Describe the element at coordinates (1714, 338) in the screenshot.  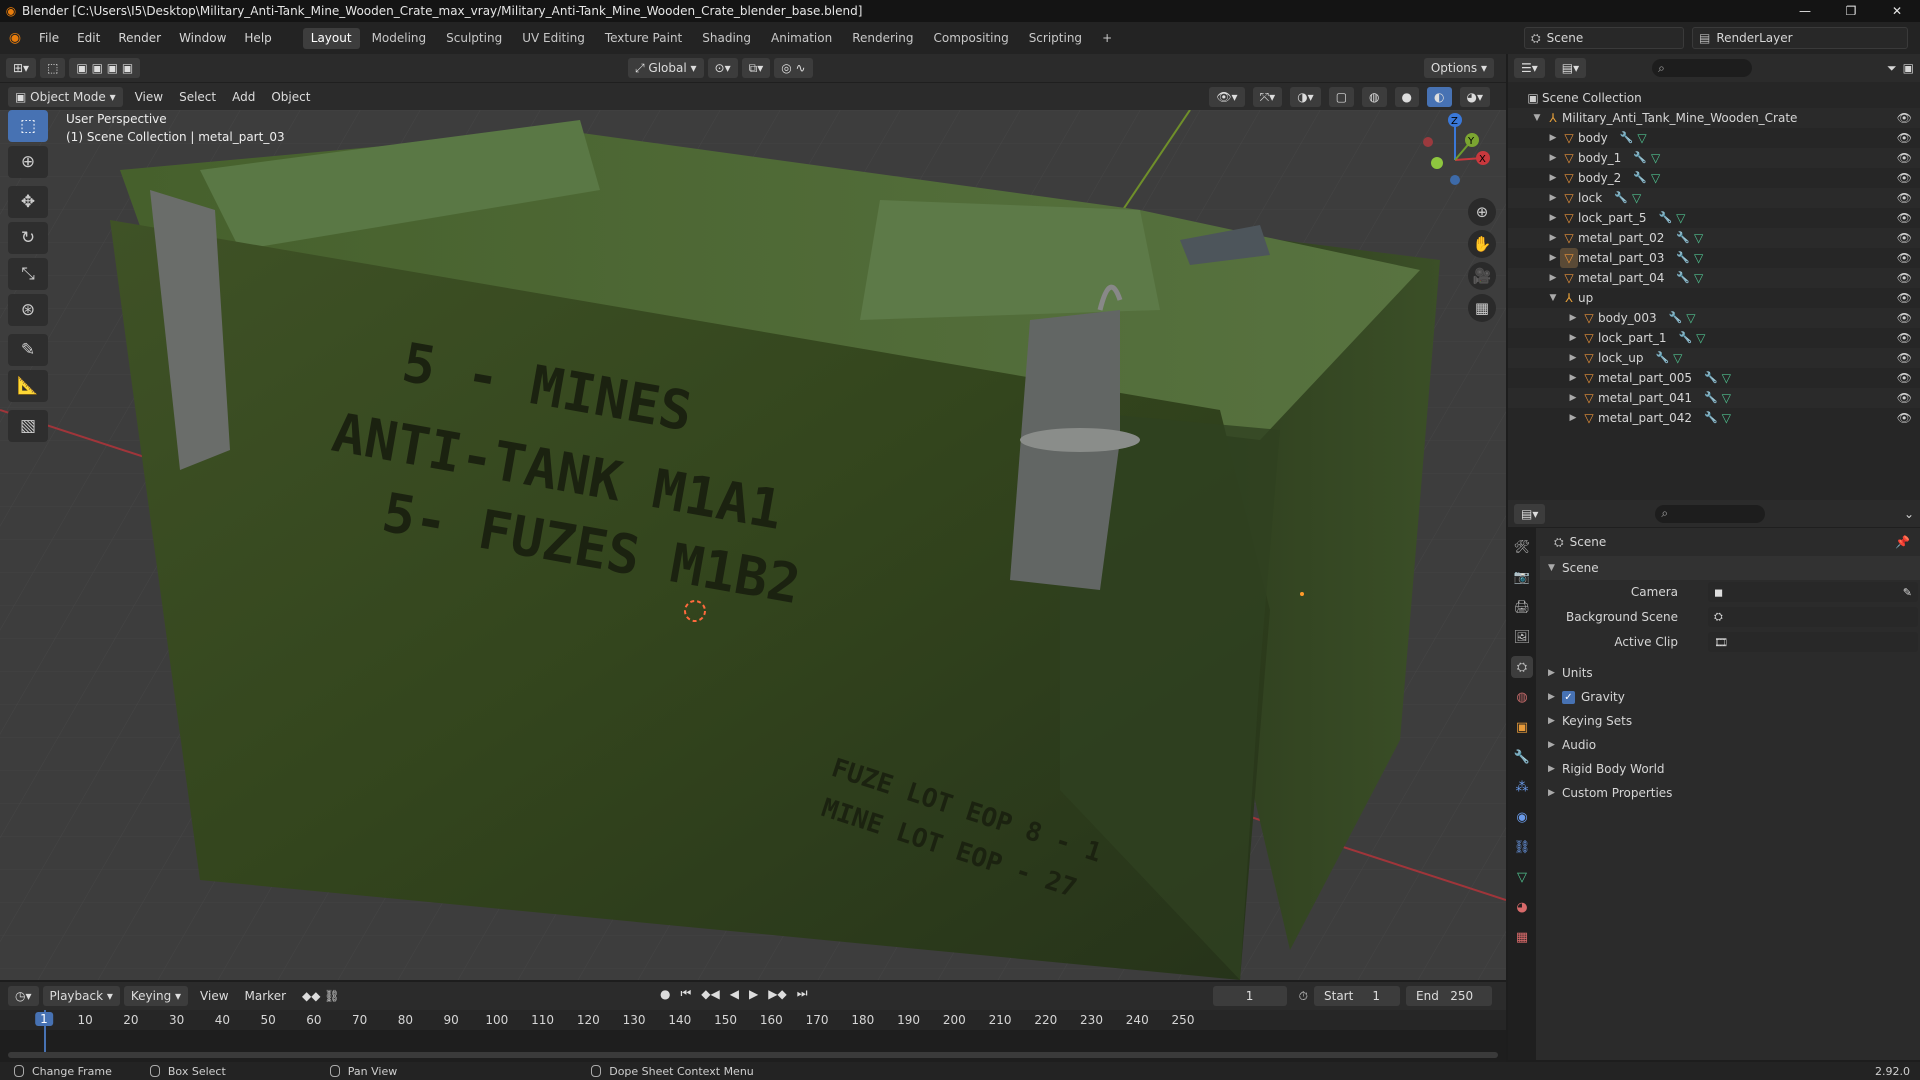
I see `list-item: ▶ ▽ lock_part_1 🔧 ▽ 👁` at that location.